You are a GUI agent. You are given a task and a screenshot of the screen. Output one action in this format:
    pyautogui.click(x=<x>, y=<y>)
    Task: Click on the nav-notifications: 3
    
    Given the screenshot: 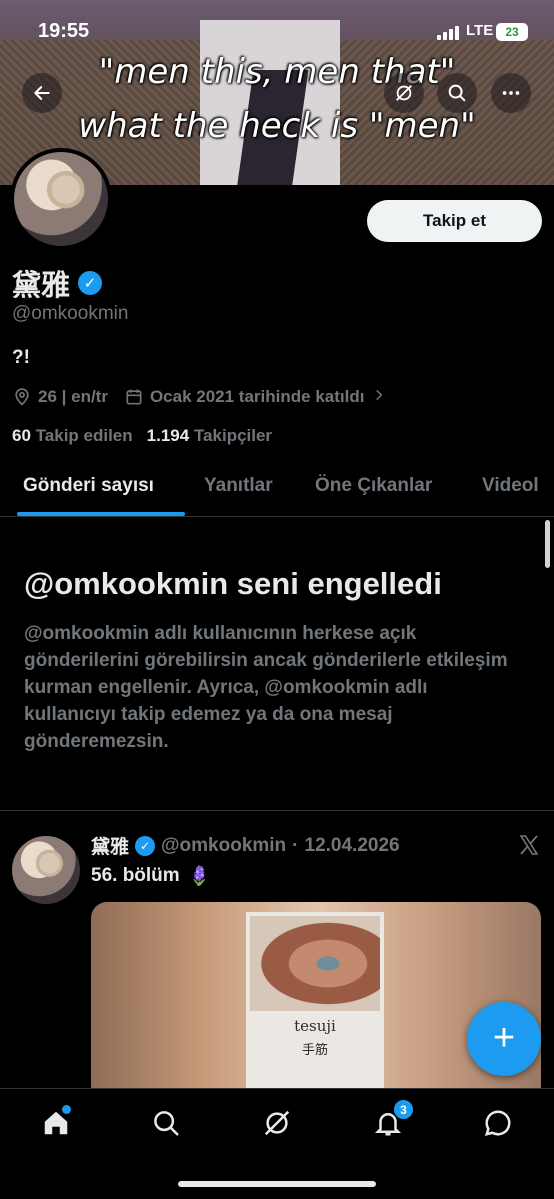 What is the action you would take?
    pyautogui.click(x=391, y=1120)
    